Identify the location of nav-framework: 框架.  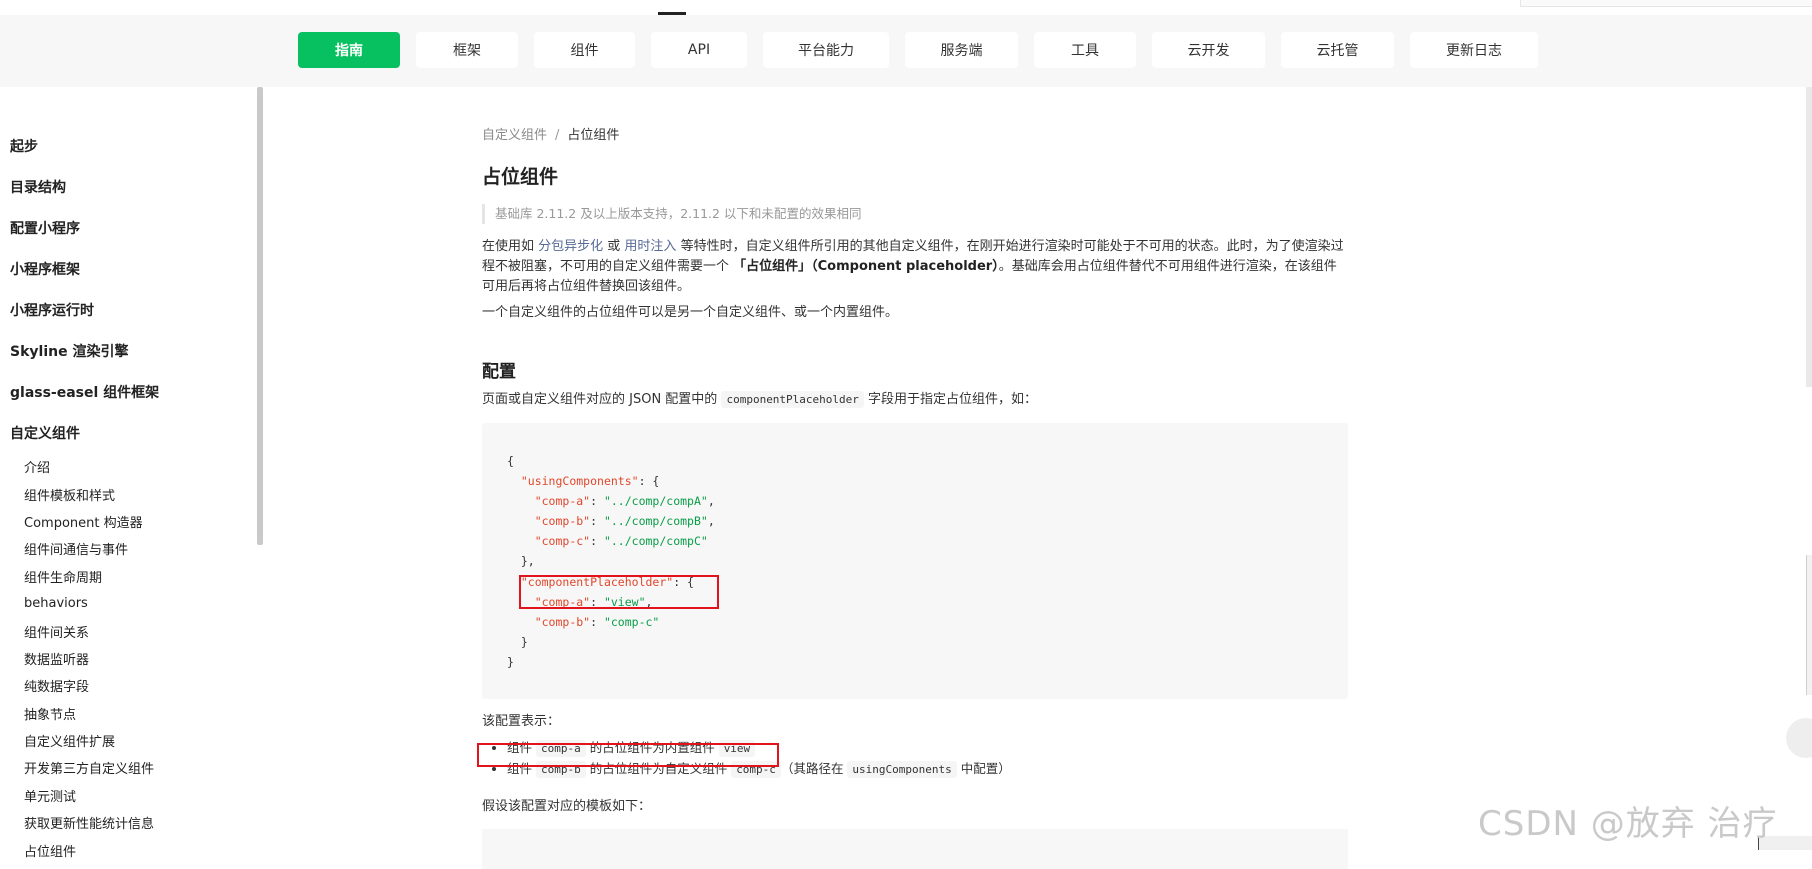
(467, 50).